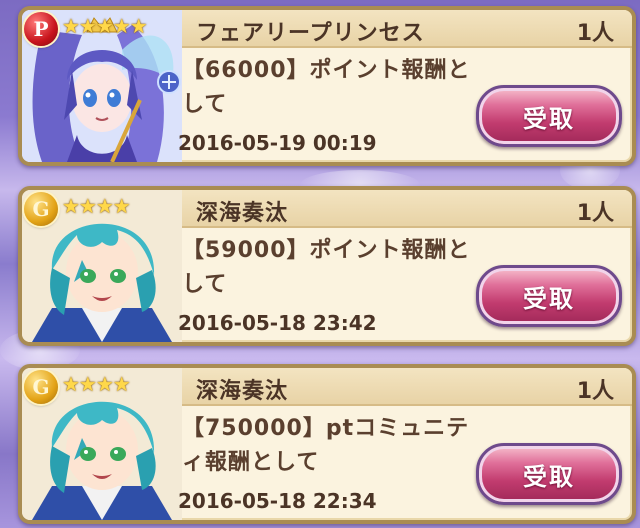 This screenshot has height=528, width=640. I want to click on rank-badge: P, so click(41, 29).